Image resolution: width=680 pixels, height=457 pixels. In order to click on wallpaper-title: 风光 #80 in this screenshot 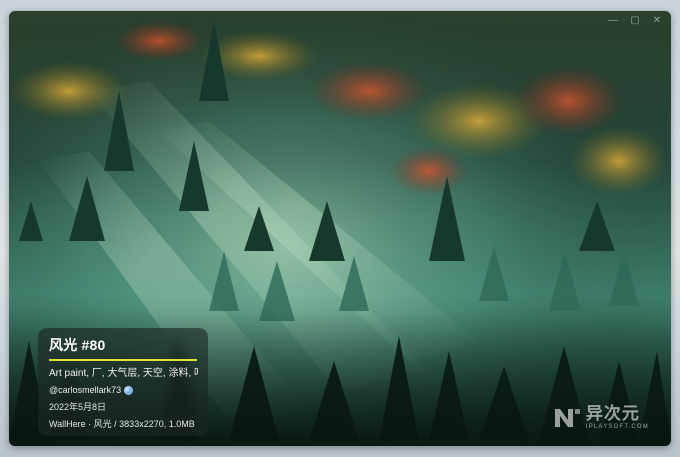, I will do `click(77, 345)`.